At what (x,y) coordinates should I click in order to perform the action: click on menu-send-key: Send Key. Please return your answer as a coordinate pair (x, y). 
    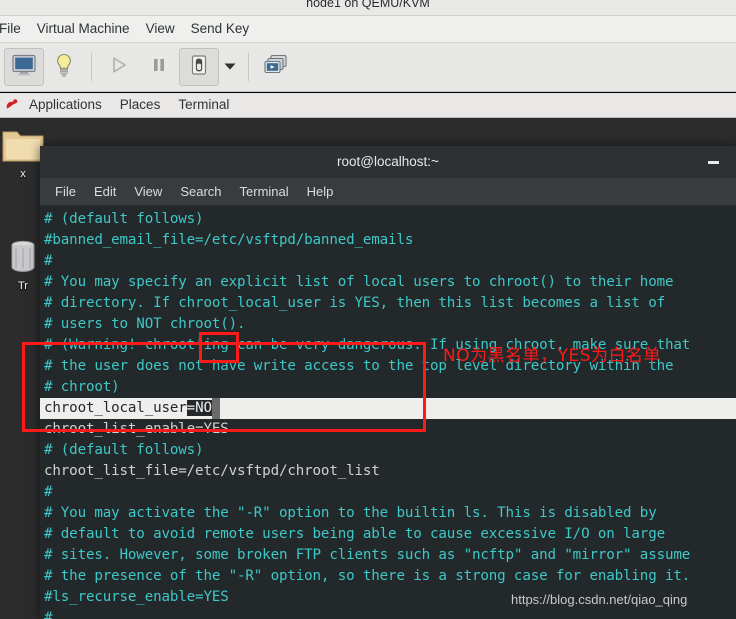
    Looking at the image, I should click on (220, 29).